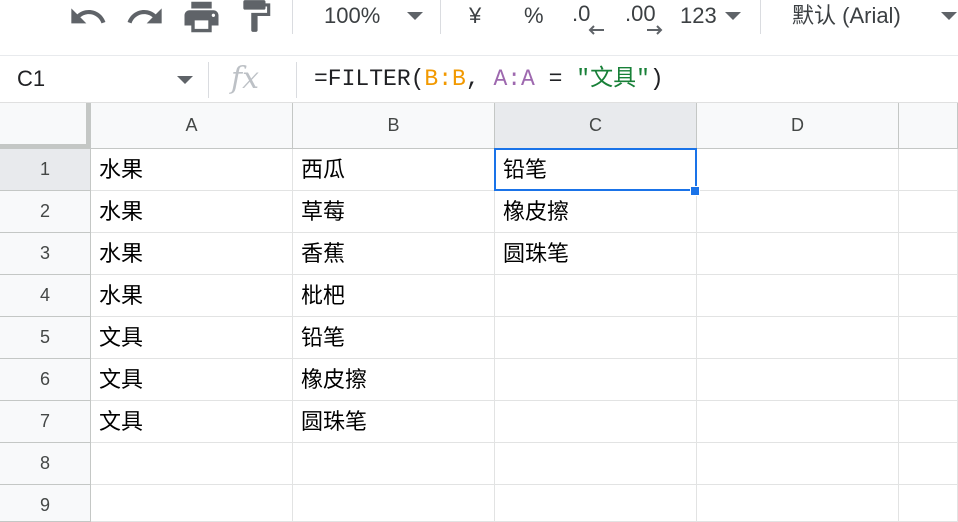 This screenshot has height=522, width=958. What do you see at coordinates (192, 170) in the screenshot?
I see `cell-a1: 水果` at bounding box center [192, 170].